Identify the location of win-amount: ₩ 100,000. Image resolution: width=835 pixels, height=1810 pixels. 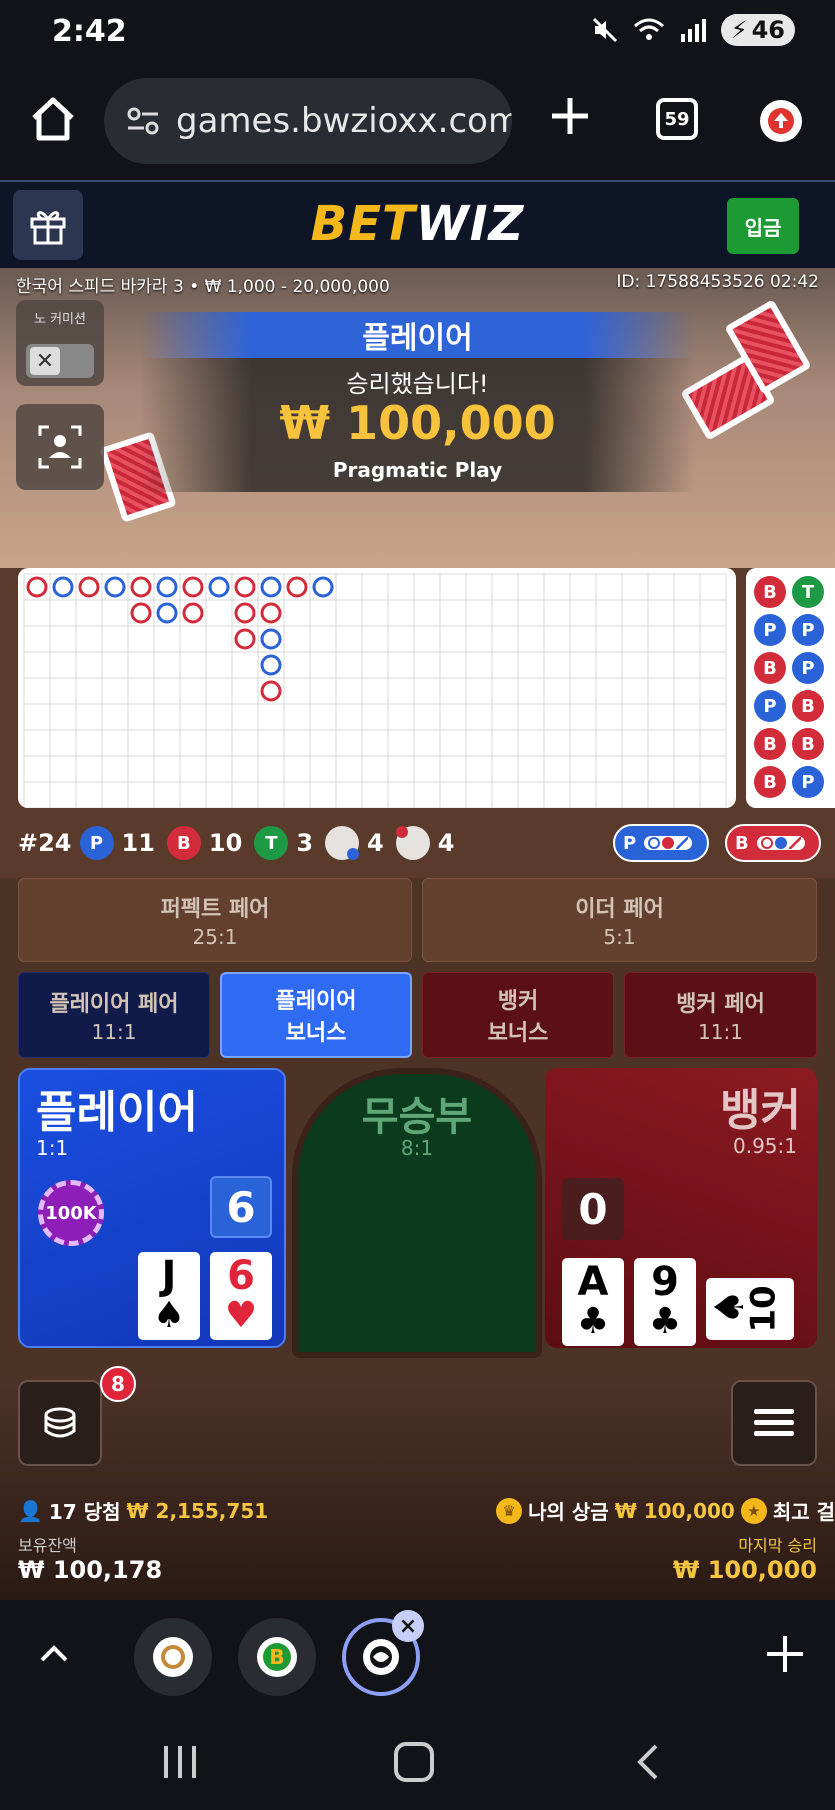
(417, 423).